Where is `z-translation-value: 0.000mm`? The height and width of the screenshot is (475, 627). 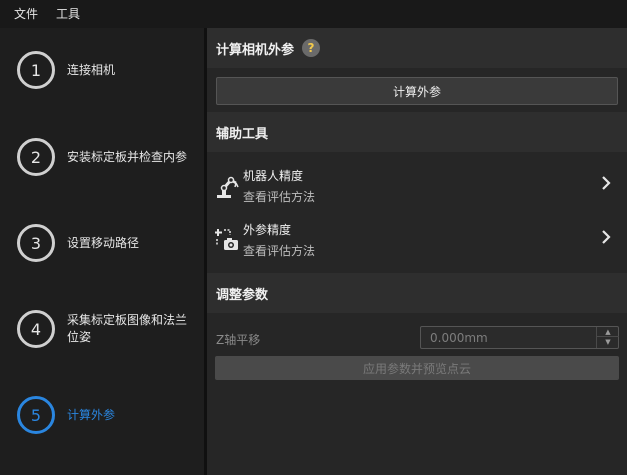 z-translation-value: 0.000mm is located at coordinates (459, 338).